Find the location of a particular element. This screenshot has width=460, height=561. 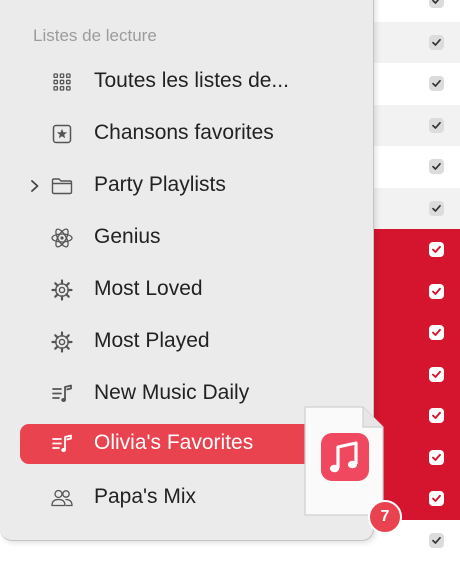

grid-icon is located at coordinates (62, 82).